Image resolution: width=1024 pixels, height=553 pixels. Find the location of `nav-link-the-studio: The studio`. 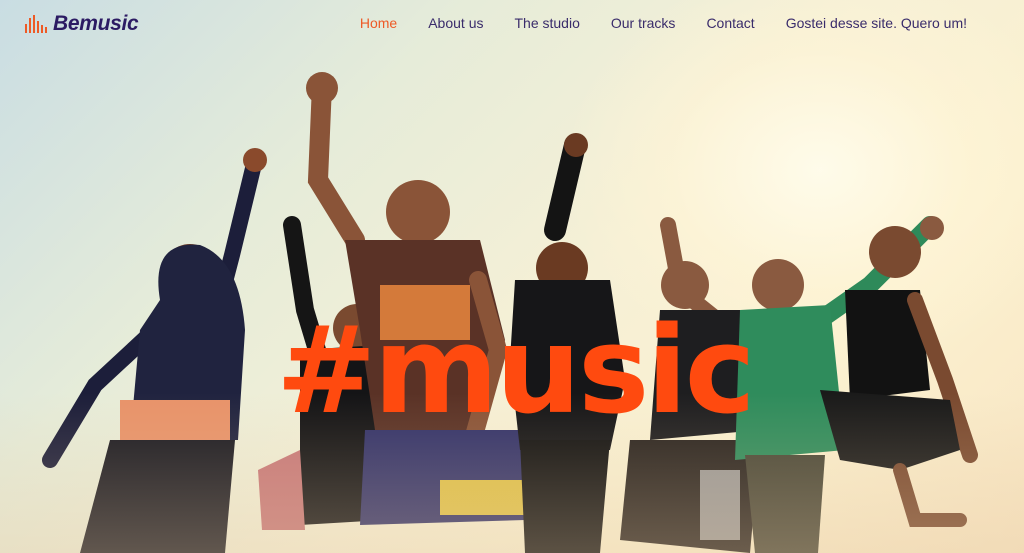

nav-link-the-studio: The studio is located at coordinates (546, 23).